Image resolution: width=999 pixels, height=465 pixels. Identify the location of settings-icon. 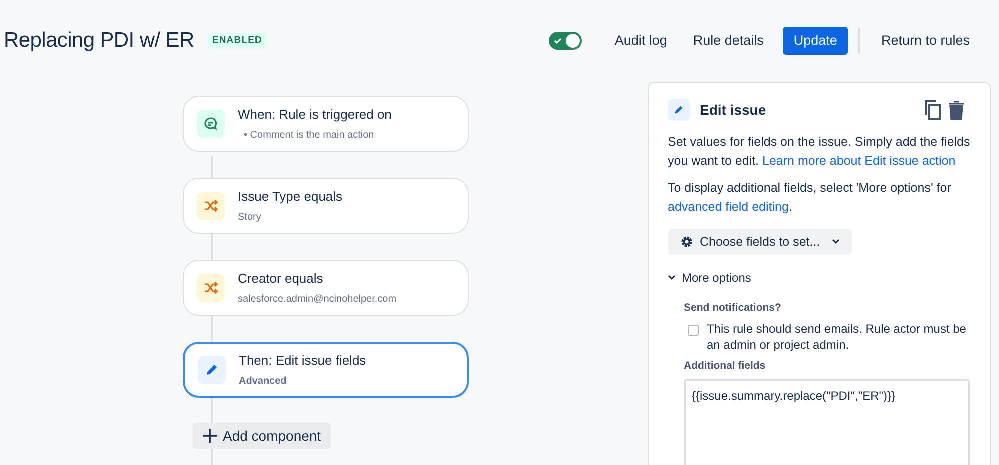
(687, 242).